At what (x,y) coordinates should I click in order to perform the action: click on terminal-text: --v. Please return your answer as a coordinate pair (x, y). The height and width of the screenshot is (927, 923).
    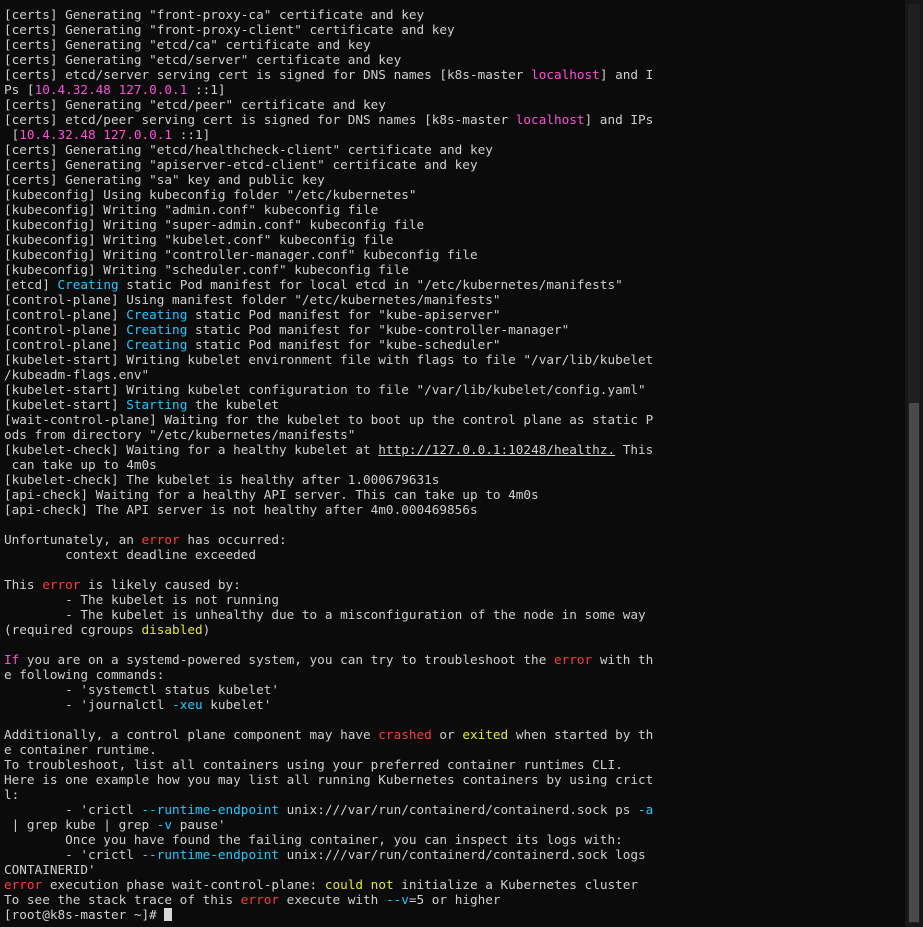
    Looking at the image, I should click on (397, 899).